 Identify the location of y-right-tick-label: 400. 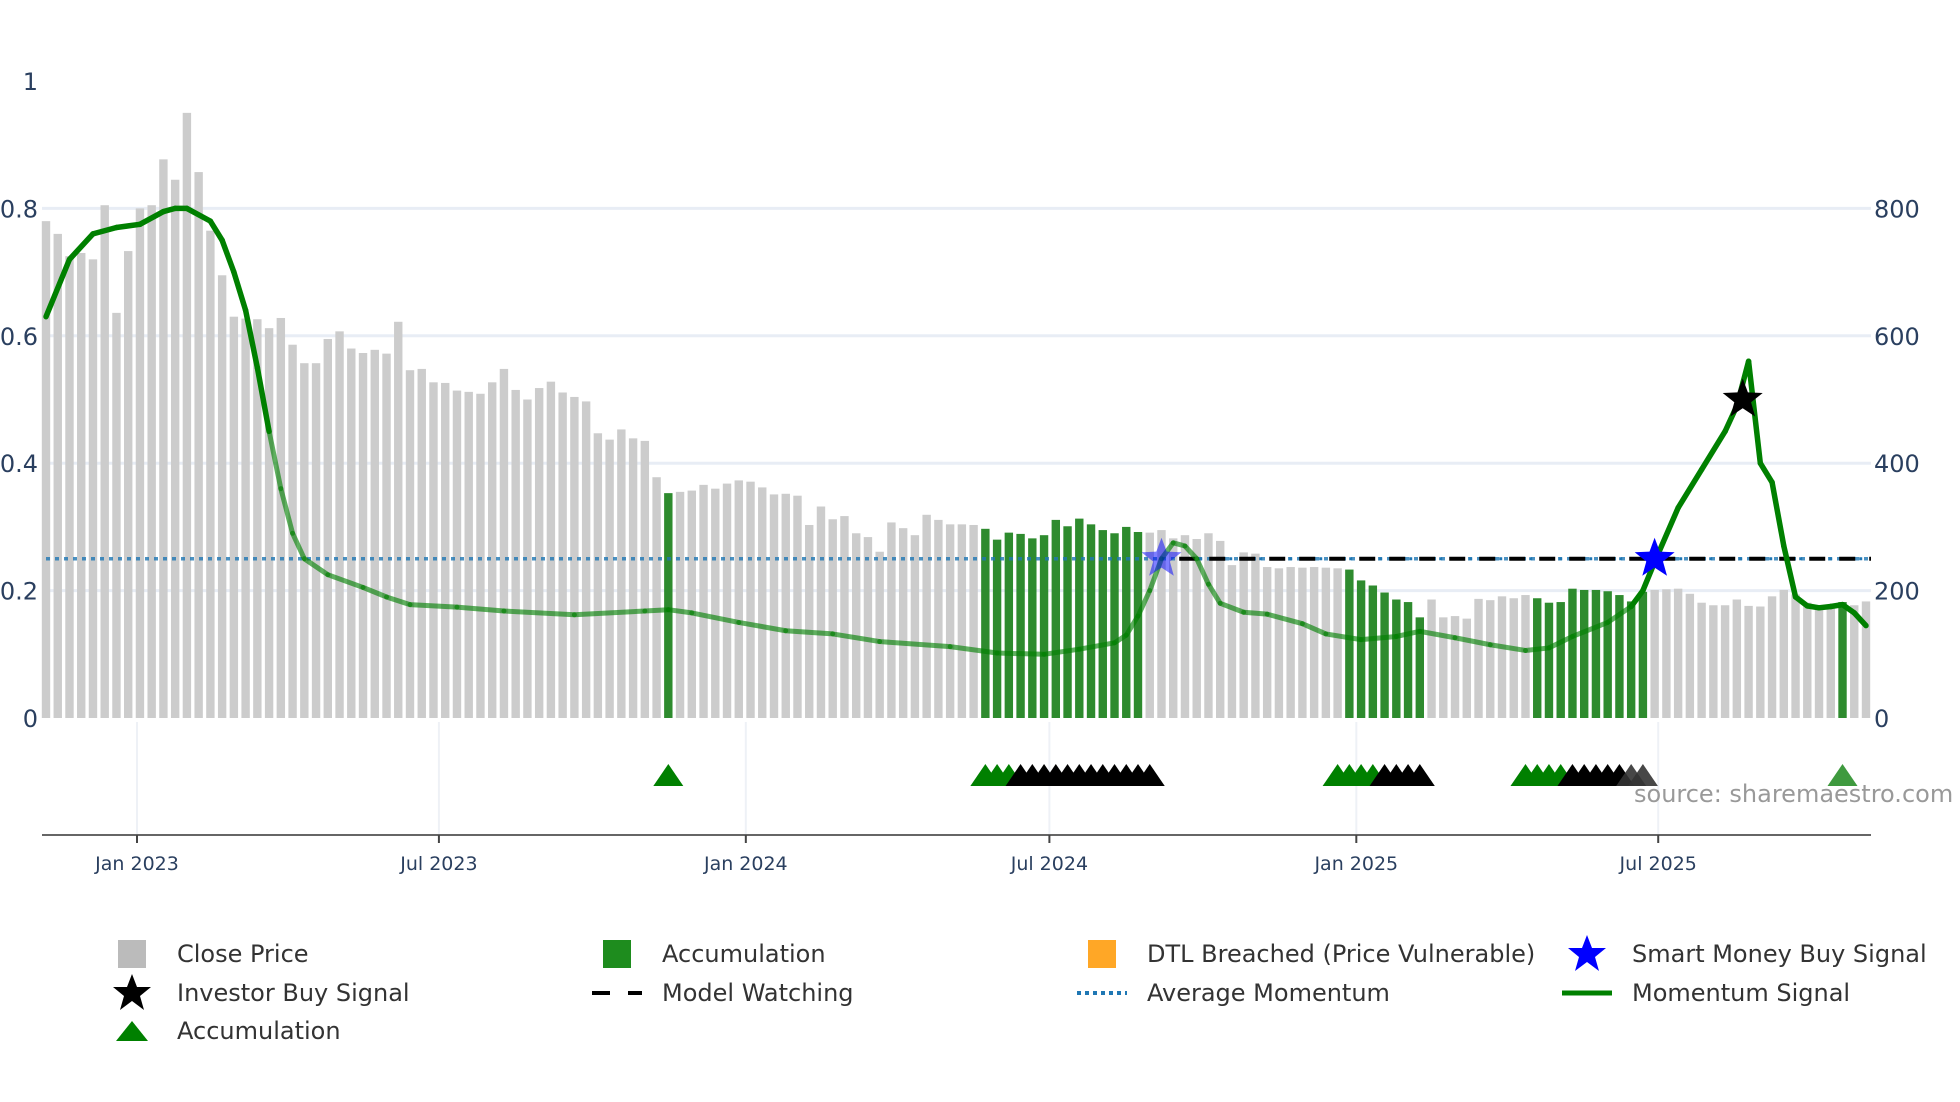
(1897, 464).